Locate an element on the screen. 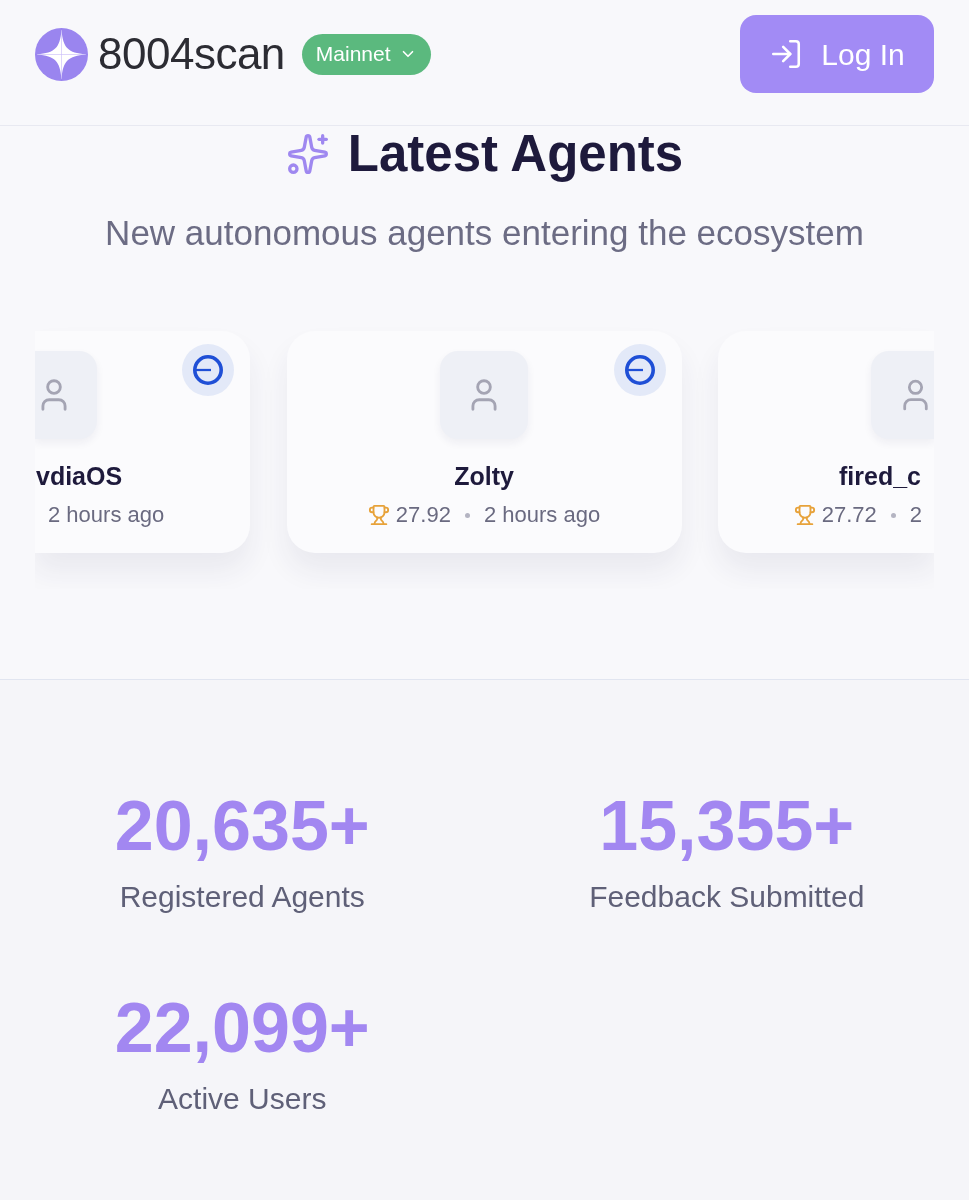 The height and width of the screenshot is (1200, 969). stat-value: 20,635+ is located at coordinates (242, 826).